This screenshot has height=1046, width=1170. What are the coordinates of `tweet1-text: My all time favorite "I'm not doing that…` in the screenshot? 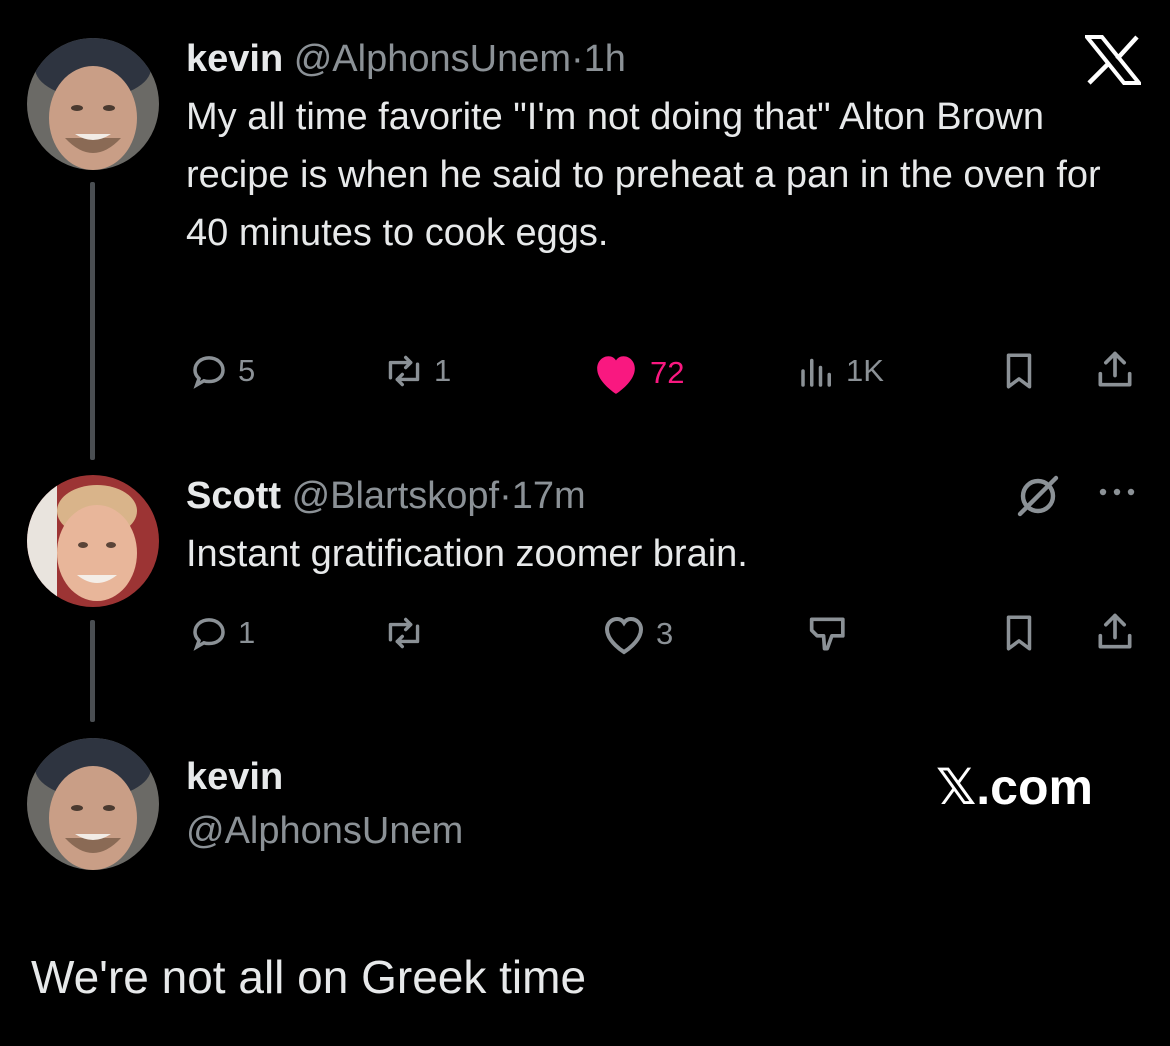 It's located at (643, 175).